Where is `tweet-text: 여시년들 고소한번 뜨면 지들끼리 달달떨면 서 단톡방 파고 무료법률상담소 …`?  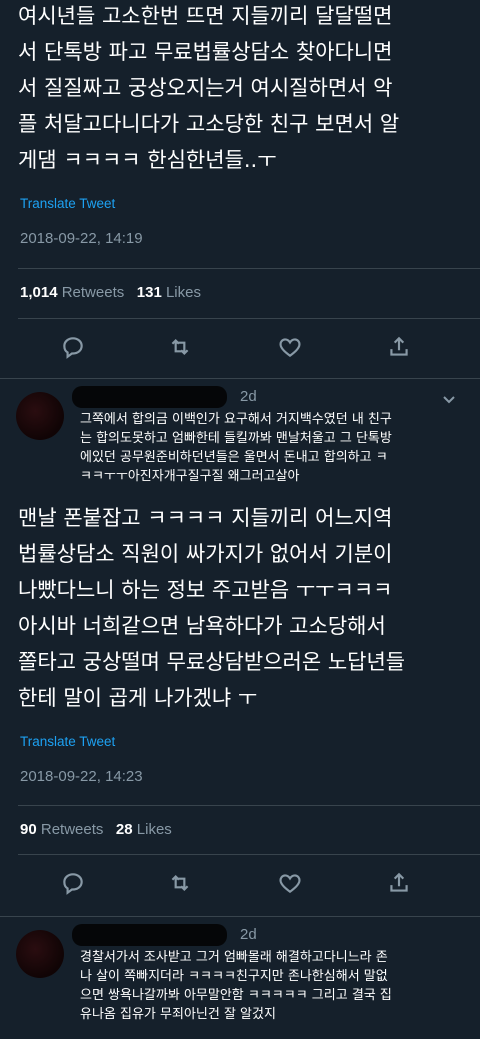
tweet-text: 여시년들 고소한번 뜨면 지들끼리 달달떨면 서 단톡방 파고 무료법률상담소 … is located at coordinates (209, 88).